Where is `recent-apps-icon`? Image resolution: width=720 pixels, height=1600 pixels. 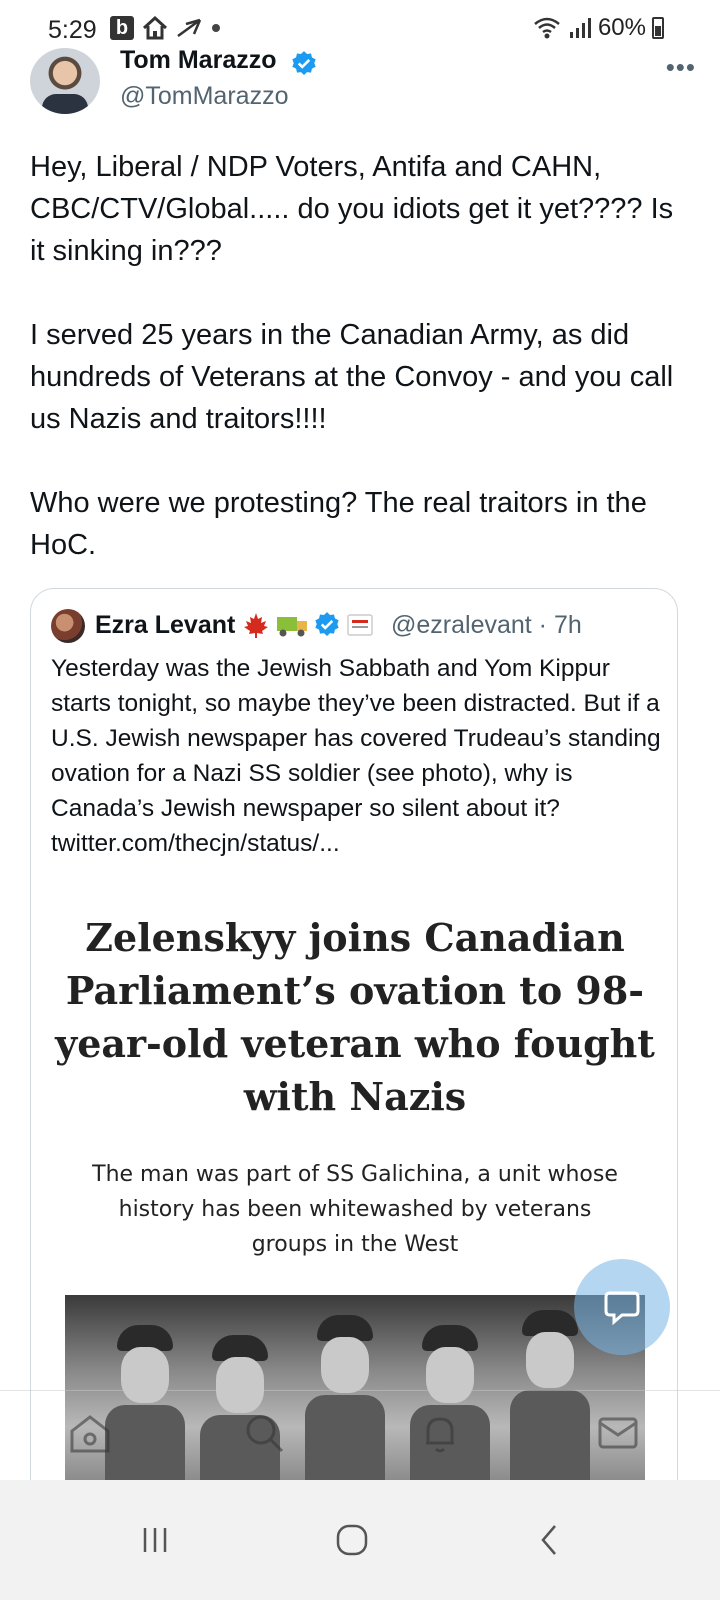 recent-apps-icon is located at coordinates (155, 1540).